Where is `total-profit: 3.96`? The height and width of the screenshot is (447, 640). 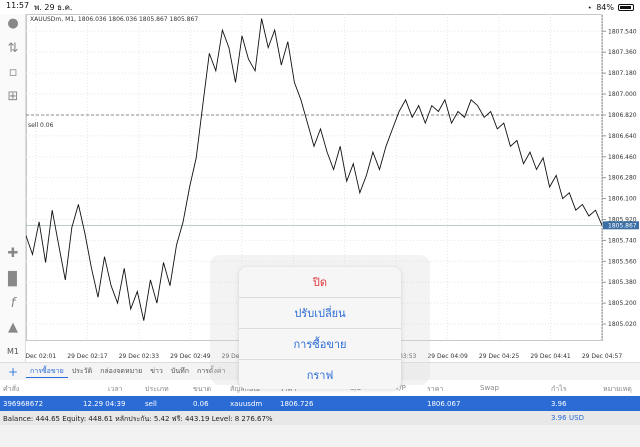
total-profit: 3.96 is located at coordinates (559, 418).